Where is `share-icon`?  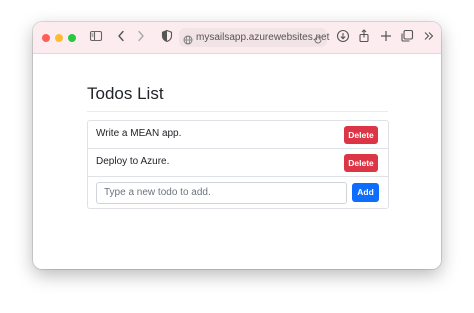 share-icon is located at coordinates (364, 36).